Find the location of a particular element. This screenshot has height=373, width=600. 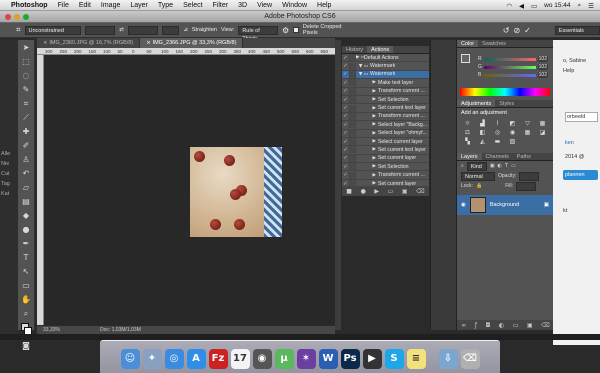

menu-view: View is located at coordinates (264, 5).